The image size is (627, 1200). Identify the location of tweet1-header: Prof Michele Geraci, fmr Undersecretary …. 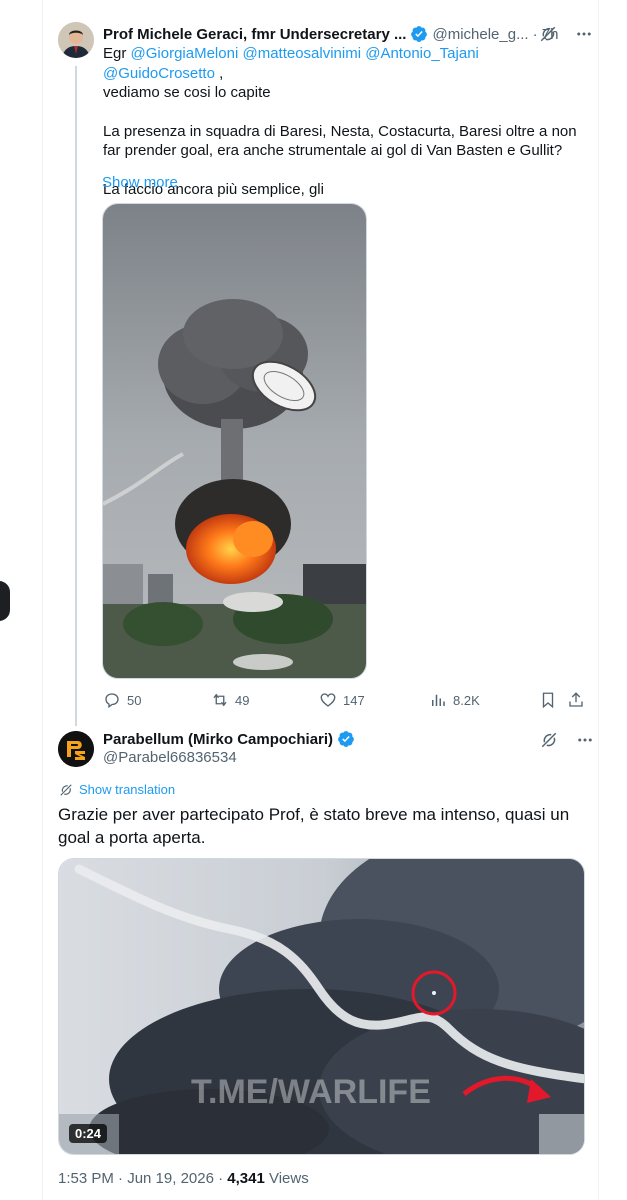
(348, 34).